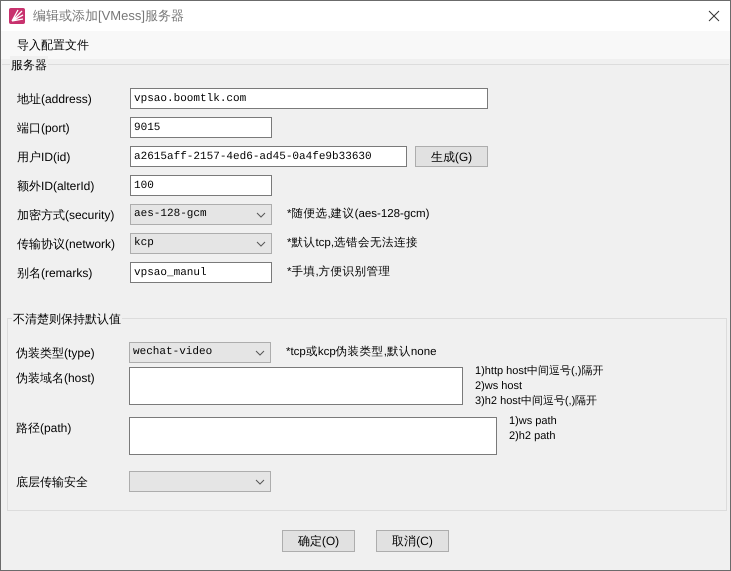  What do you see at coordinates (17, 16) in the screenshot?
I see `app-logo-icon` at bounding box center [17, 16].